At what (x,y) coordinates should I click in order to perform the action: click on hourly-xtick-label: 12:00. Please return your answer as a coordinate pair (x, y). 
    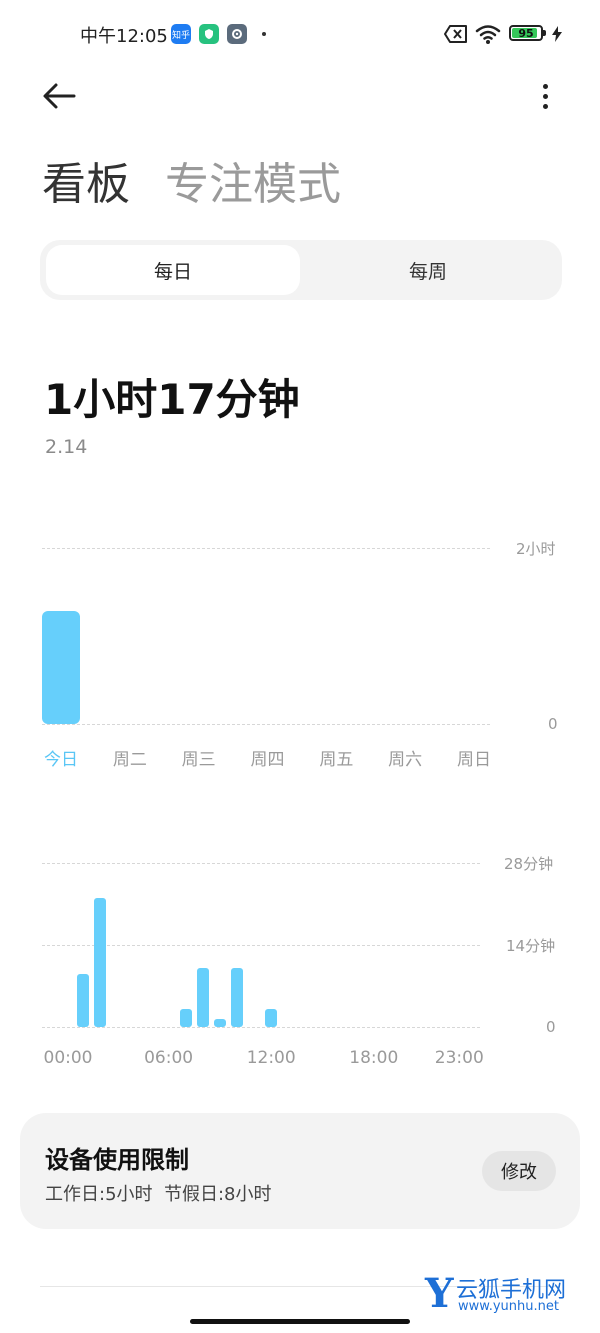
    Looking at the image, I should click on (271, 1058).